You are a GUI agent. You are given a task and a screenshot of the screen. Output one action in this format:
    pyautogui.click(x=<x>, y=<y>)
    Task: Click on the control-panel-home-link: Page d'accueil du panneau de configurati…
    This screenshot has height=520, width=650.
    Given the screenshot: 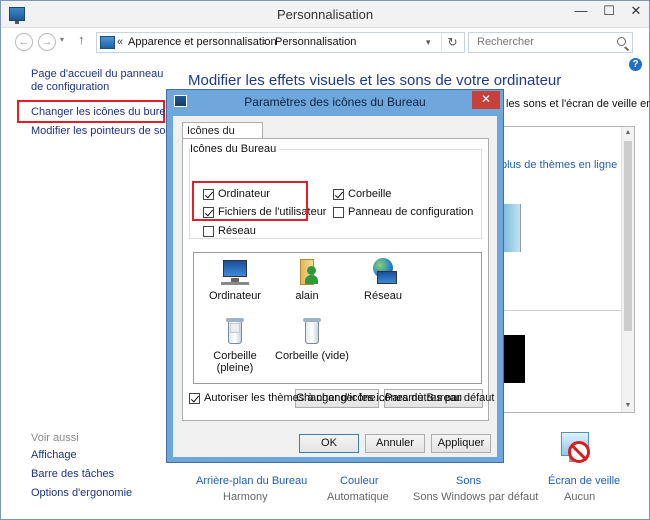 What is the action you would take?
    pyautogui.click(x=101, y=81)
    